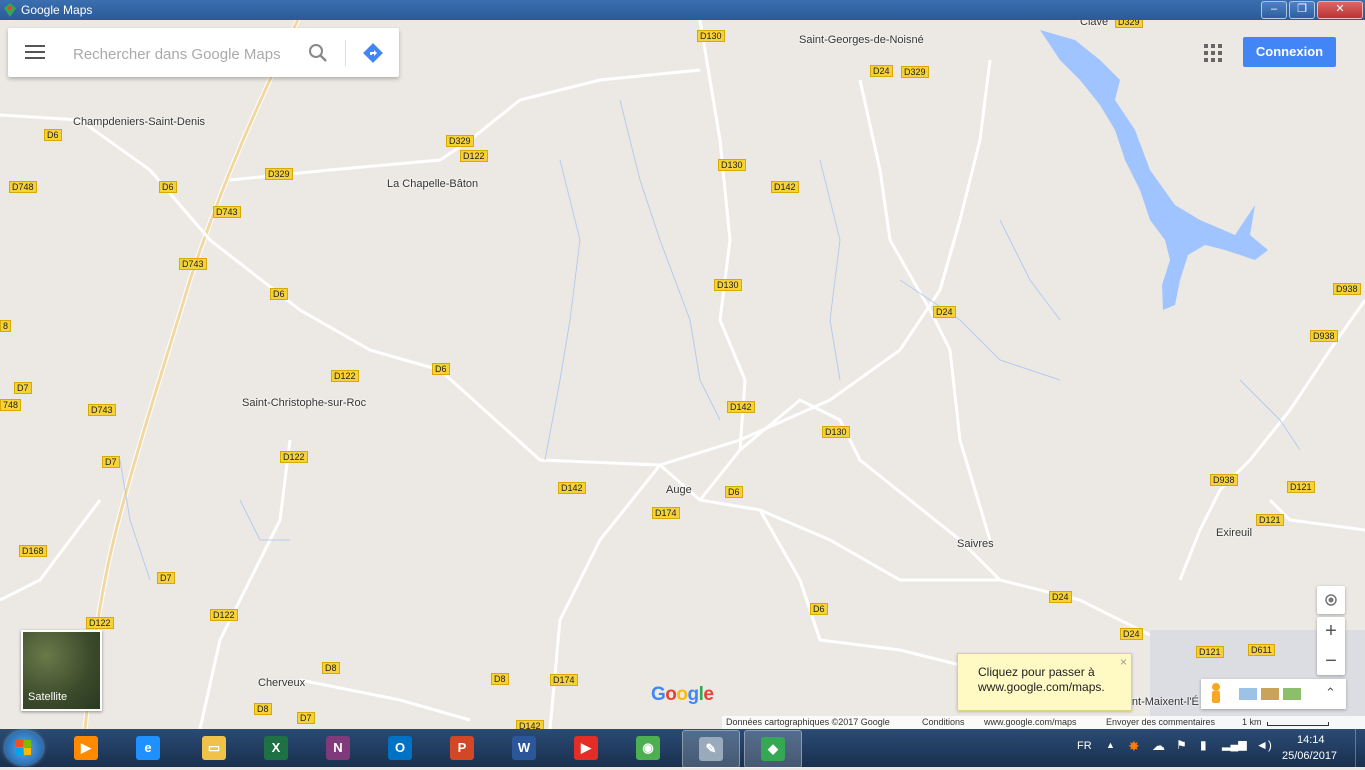  Describe the element at coordinates (1158, 746) in the screenshot. I see `onedrive-icon: ☁` at that location.